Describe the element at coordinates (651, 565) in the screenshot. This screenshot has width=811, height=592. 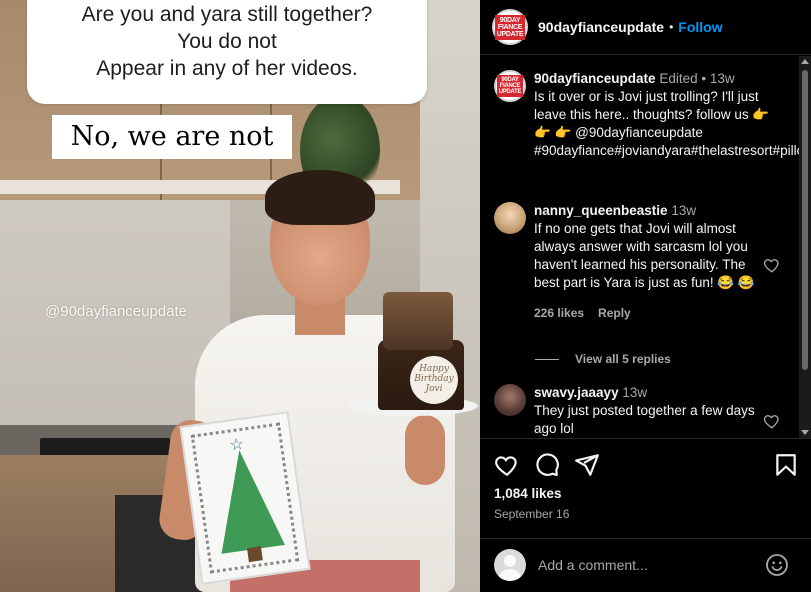
I see `comment-input` at that location.